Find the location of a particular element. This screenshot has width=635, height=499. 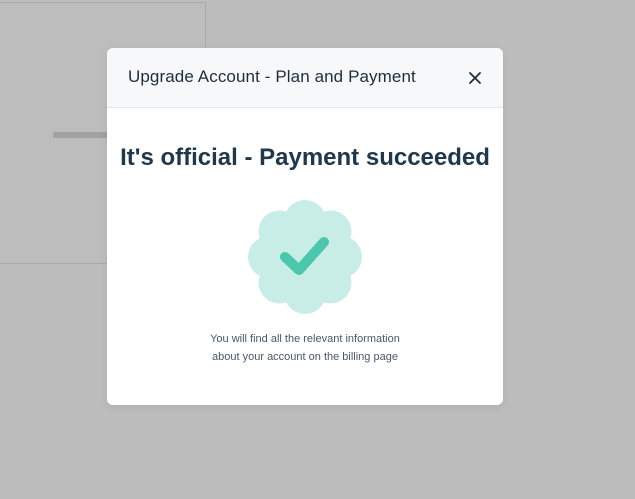

close-button is located at coordinates (475, 78).